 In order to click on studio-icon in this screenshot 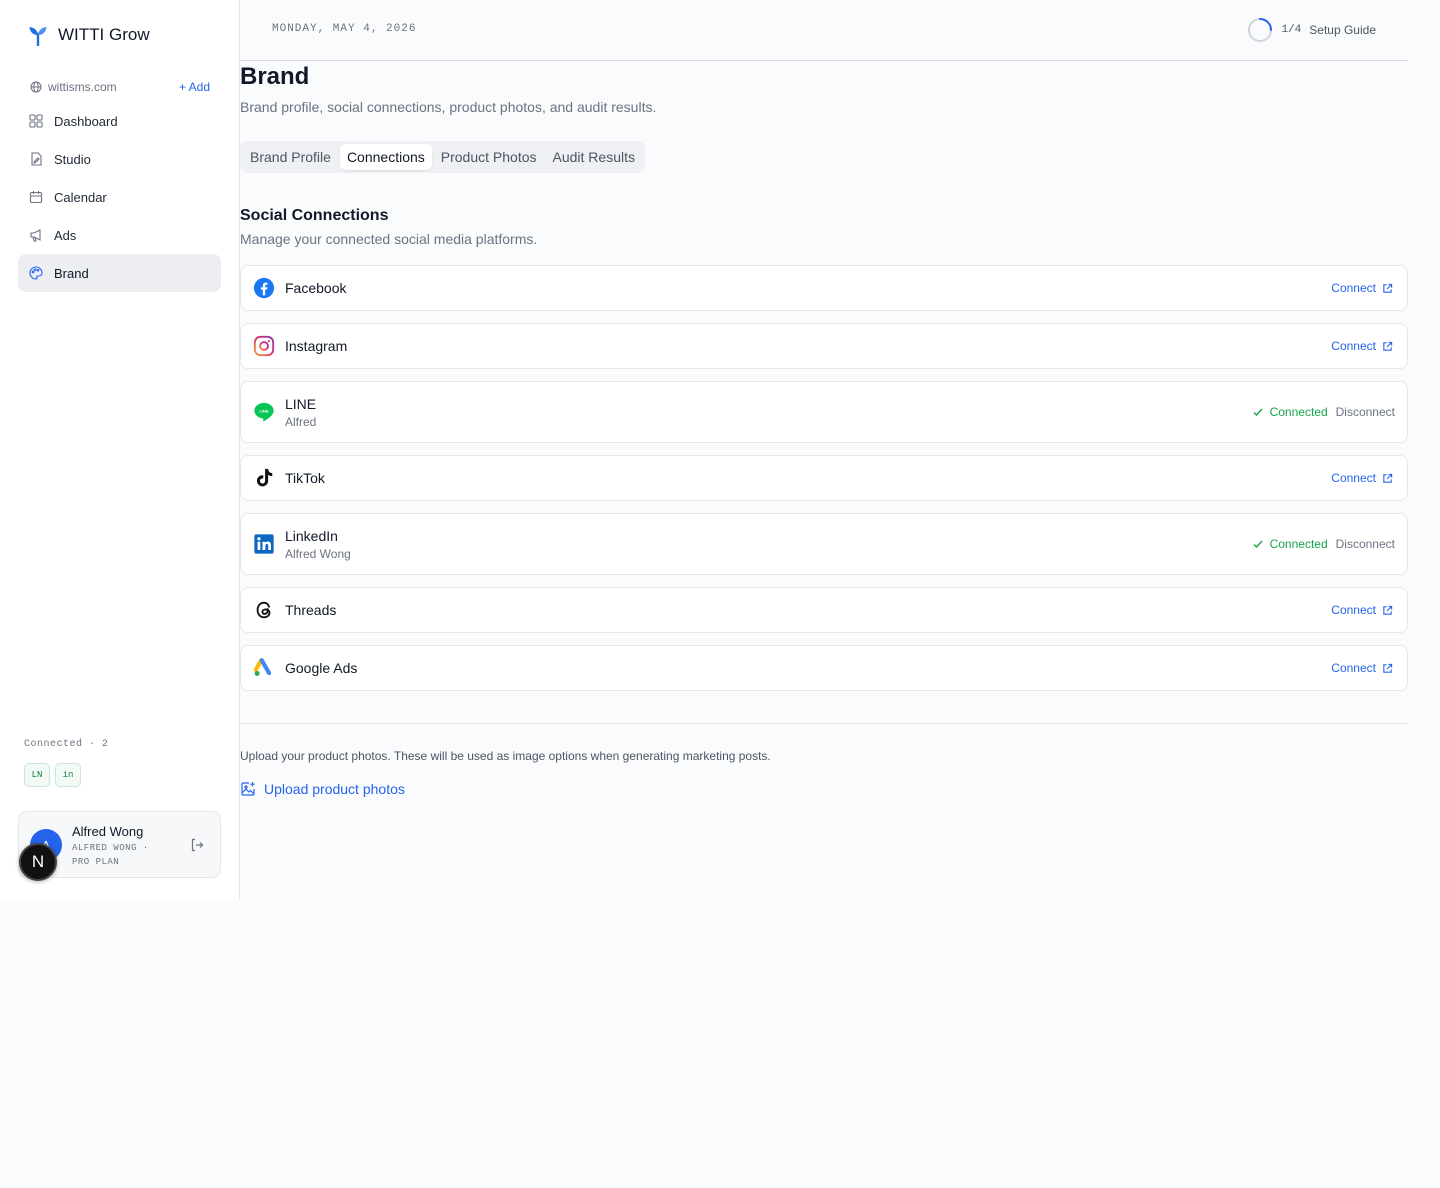, I will do `click(36, 159)`.